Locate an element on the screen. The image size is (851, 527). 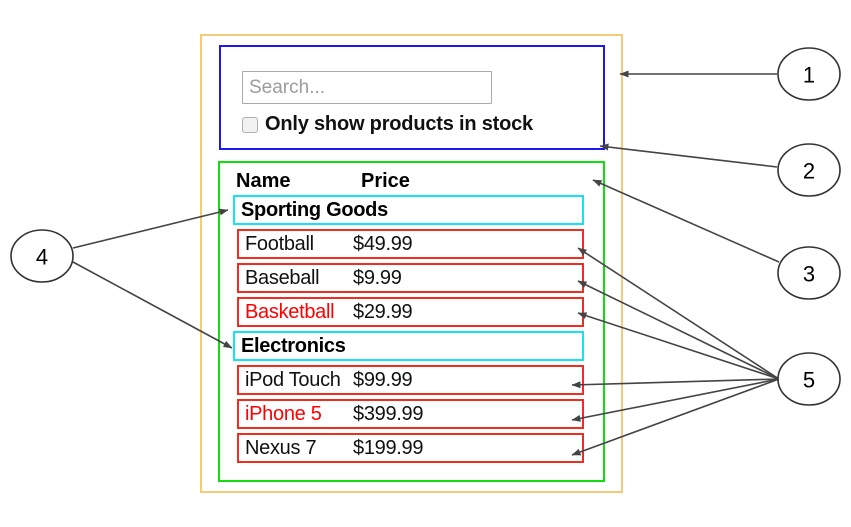
callout-number: 4 is located at coordinates (42, 257).